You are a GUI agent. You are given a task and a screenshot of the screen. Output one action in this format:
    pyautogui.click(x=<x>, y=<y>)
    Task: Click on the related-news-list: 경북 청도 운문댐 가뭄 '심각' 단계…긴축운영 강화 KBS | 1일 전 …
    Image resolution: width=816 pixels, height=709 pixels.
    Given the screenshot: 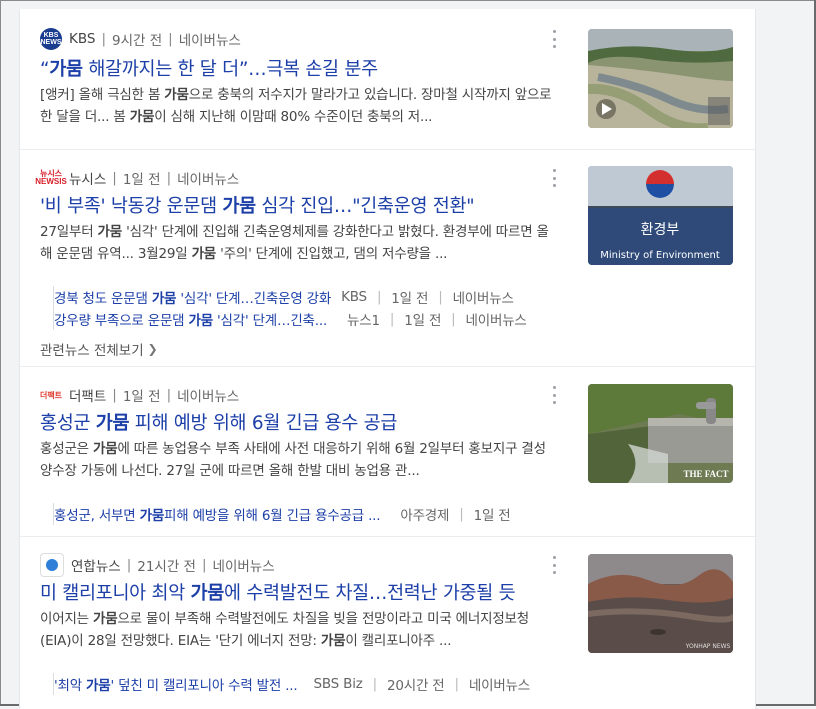 What is the action you would take?
    pyautogui.click(x=313, y=308)
    